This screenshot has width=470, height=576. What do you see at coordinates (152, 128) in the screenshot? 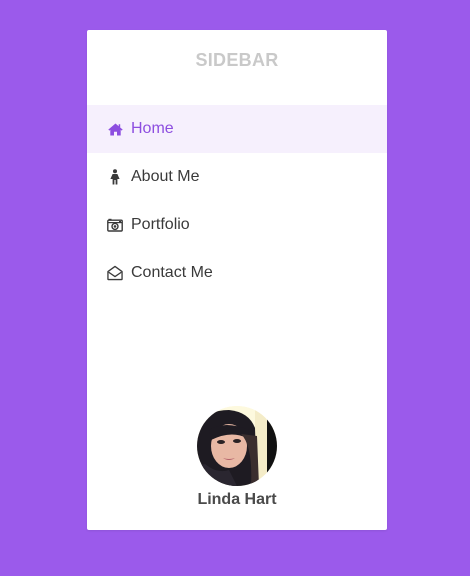
I see `sidebar-item-label: Home` at bounding box center [152, 128].